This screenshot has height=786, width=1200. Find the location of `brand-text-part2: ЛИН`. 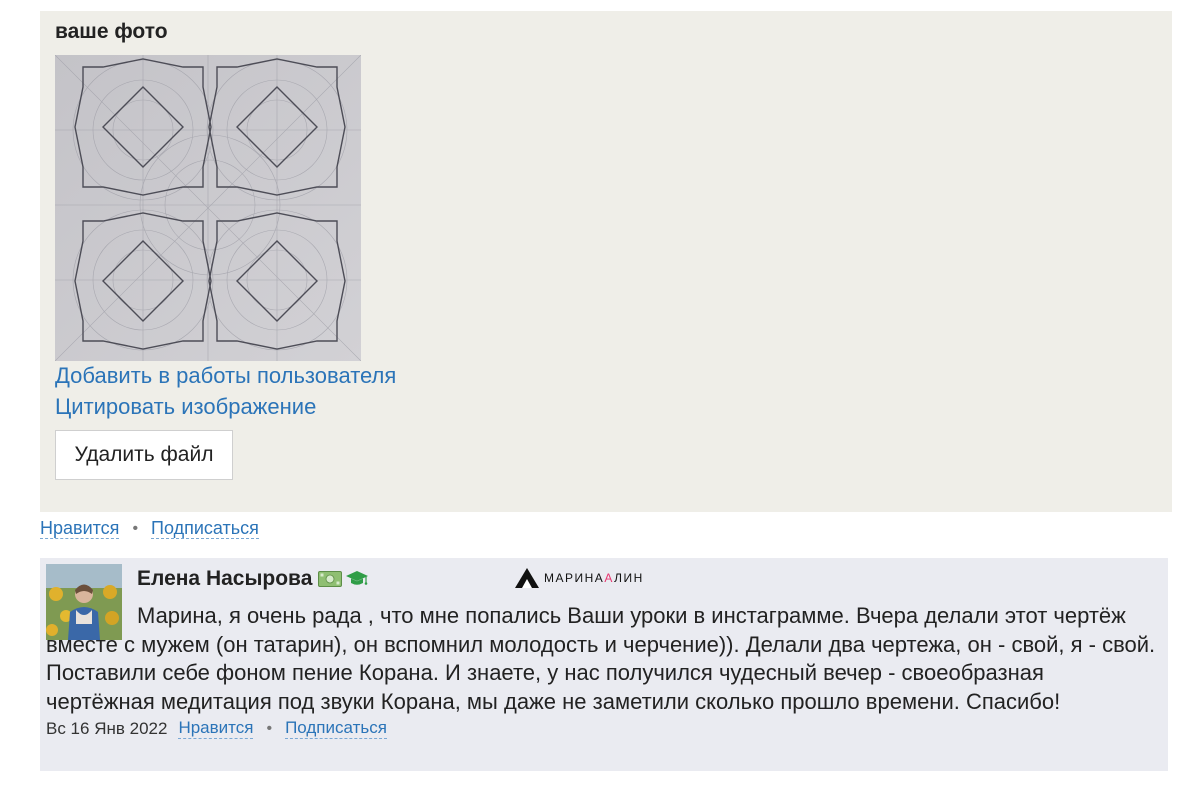

brand-text-part2: ЛИН is located at coordinates (629, 578).